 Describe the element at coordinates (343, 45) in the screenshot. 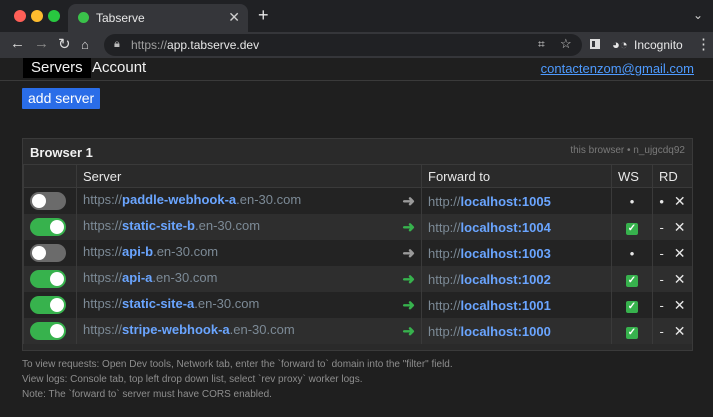

I see `address-bar: 🔒︎ https://app.tabserve.dev ⌗ ☆` at that location.